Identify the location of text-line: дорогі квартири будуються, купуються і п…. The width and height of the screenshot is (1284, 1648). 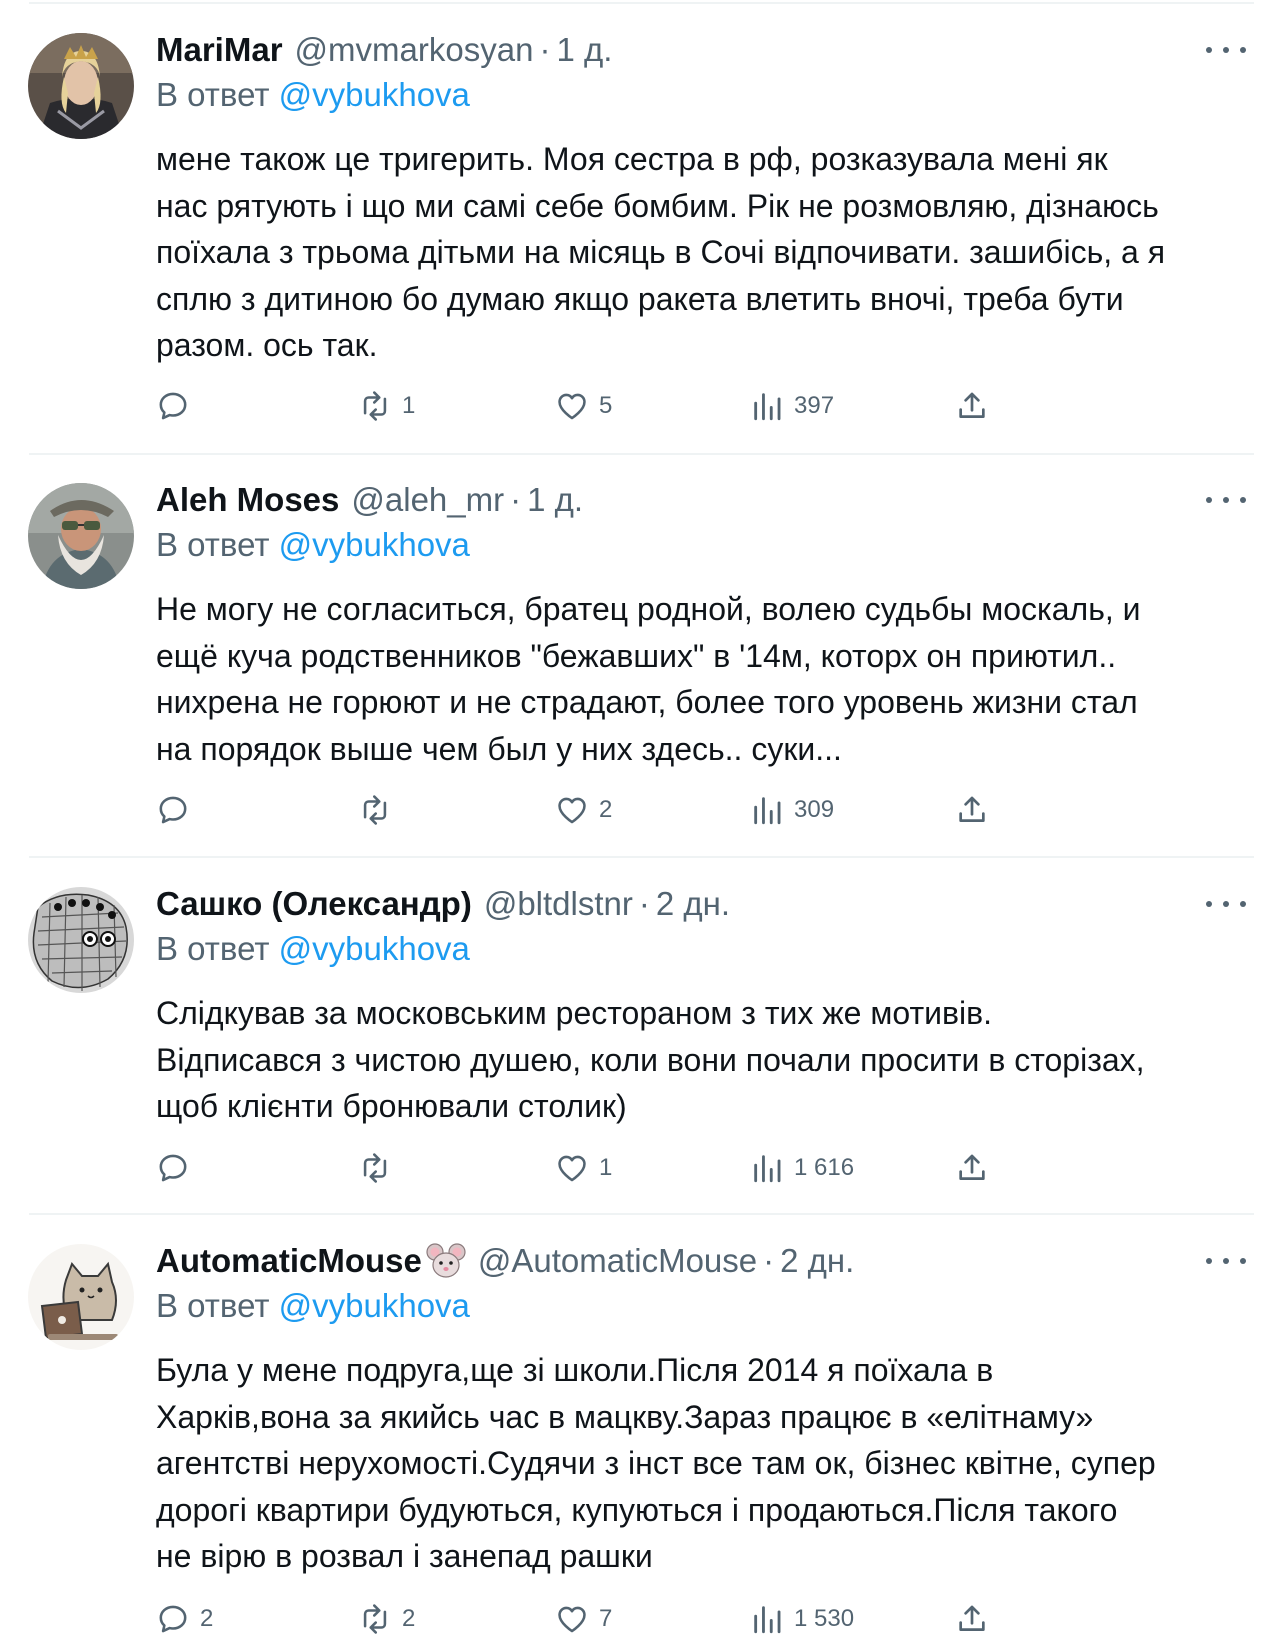
(637, 1509).